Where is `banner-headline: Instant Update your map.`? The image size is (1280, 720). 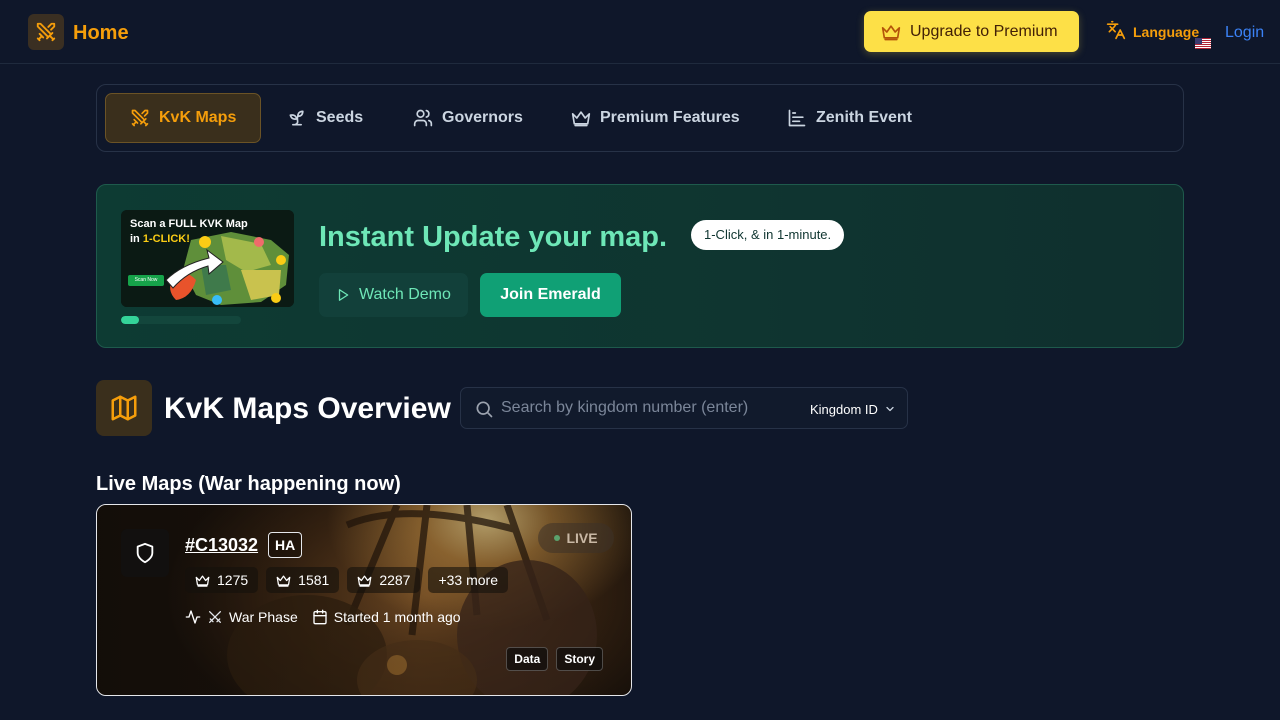 banner-headline: Instant Update your map. is located at coordinates (493, 237).